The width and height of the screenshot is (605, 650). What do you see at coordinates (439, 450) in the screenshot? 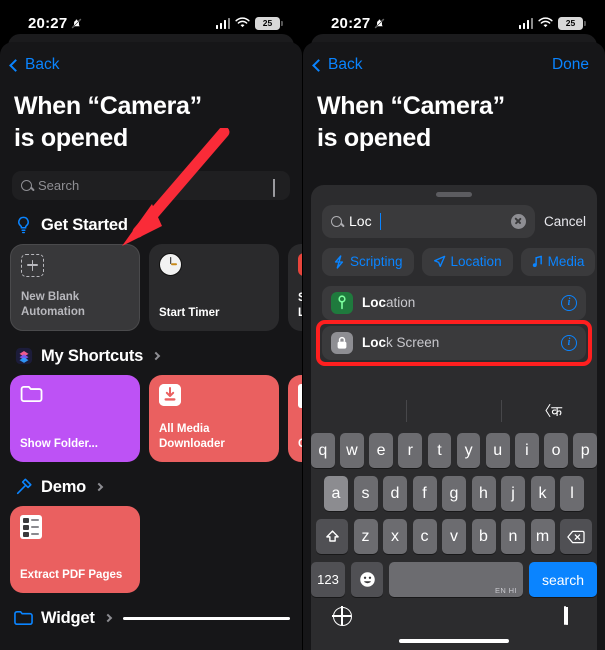
I see `key-t: t` at bounding box center [439, 450].